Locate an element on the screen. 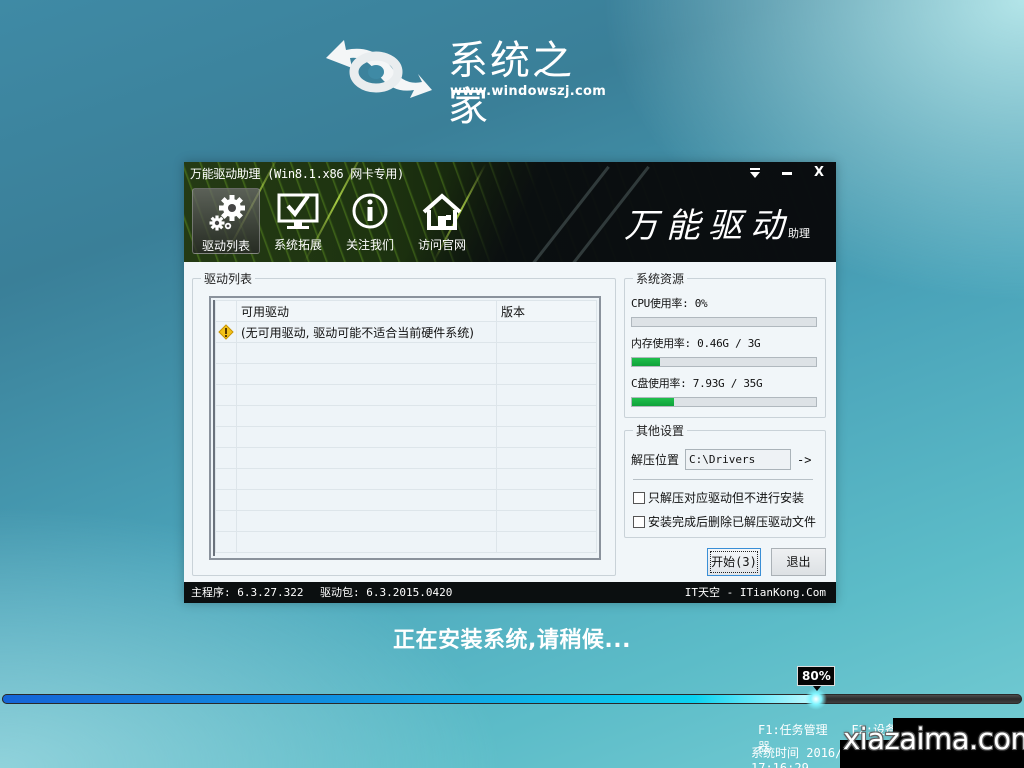  minimize-icon is located at coordinates (787, 173).